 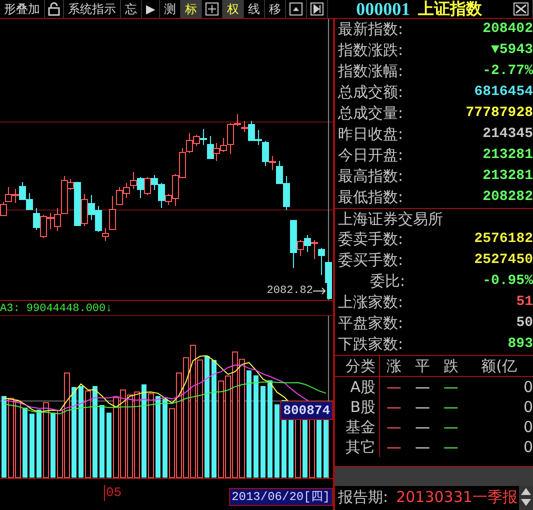 I want to click on table-cell: A股, so click(x=357, y=386).